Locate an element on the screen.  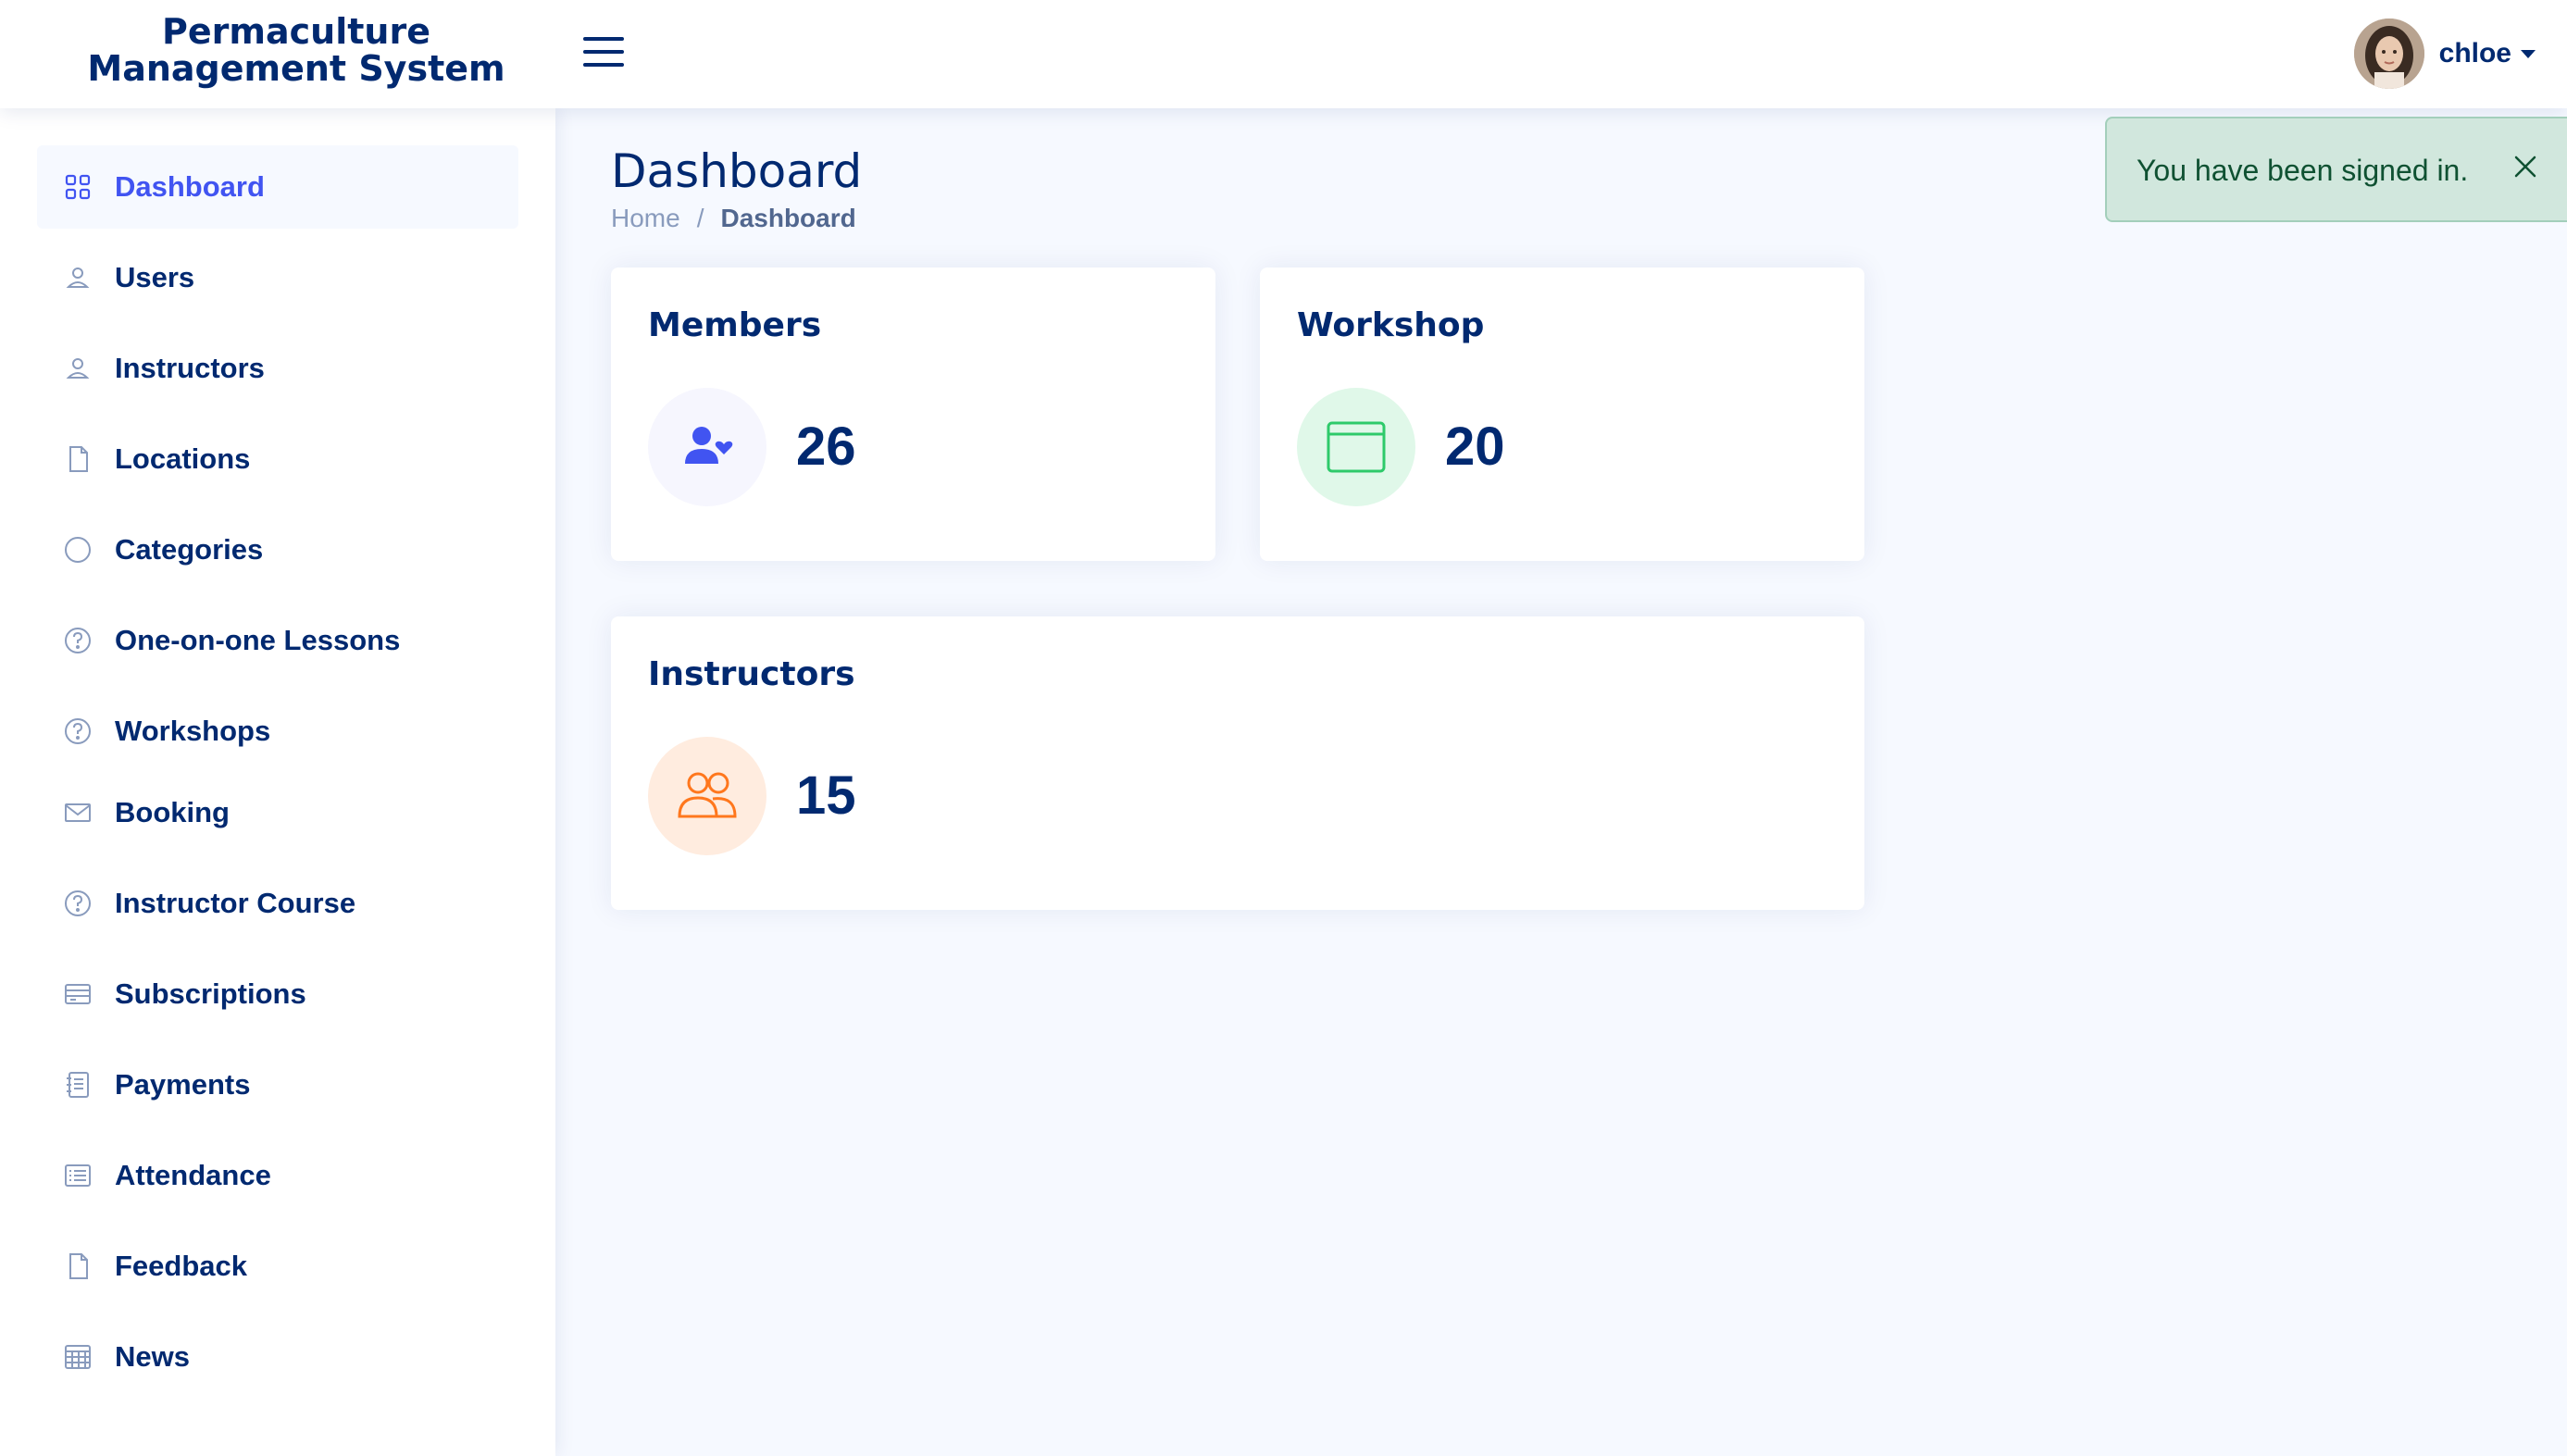
chevron-down-icon is located at coordinates (2528, 53).